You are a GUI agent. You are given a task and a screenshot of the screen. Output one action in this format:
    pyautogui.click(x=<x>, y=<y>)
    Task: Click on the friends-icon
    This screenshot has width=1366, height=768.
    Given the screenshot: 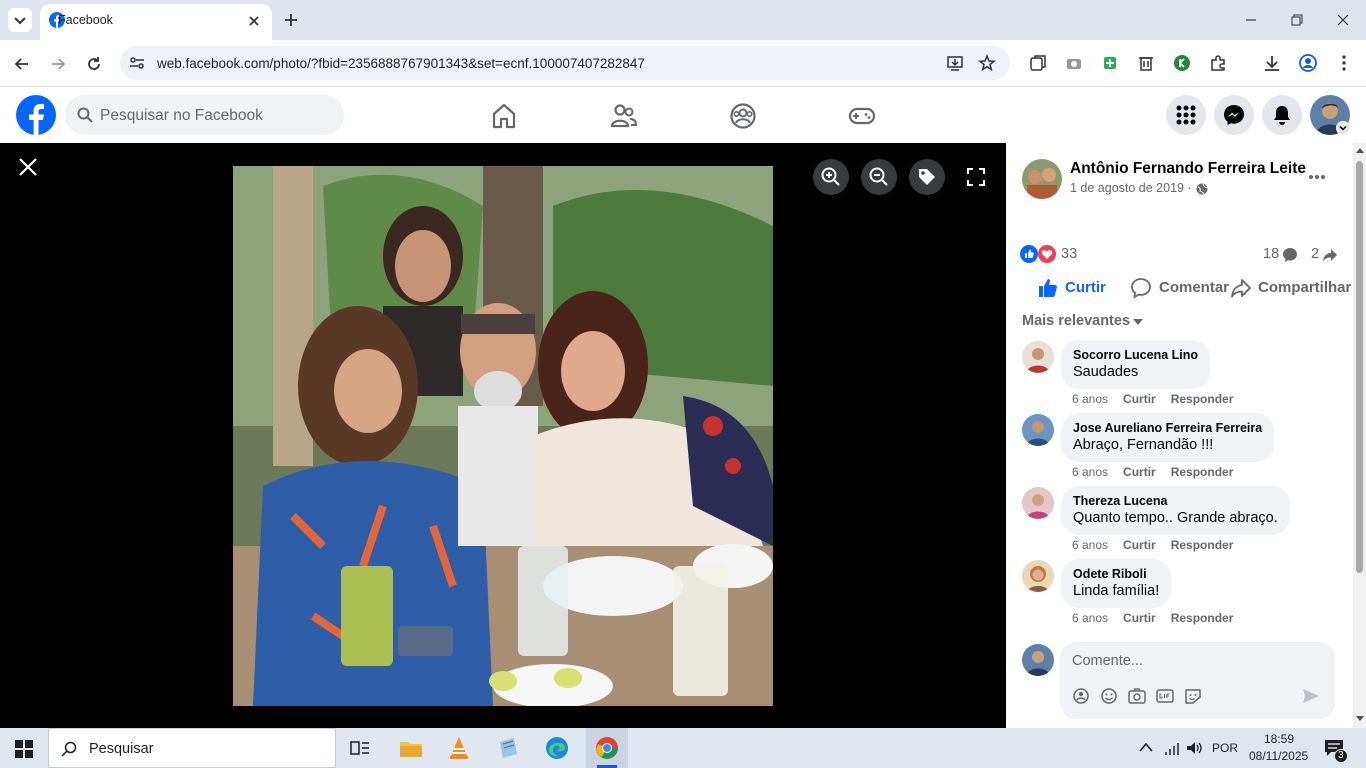 What is the action you would take?
    pyautogui.click(x=623, y=116)
    